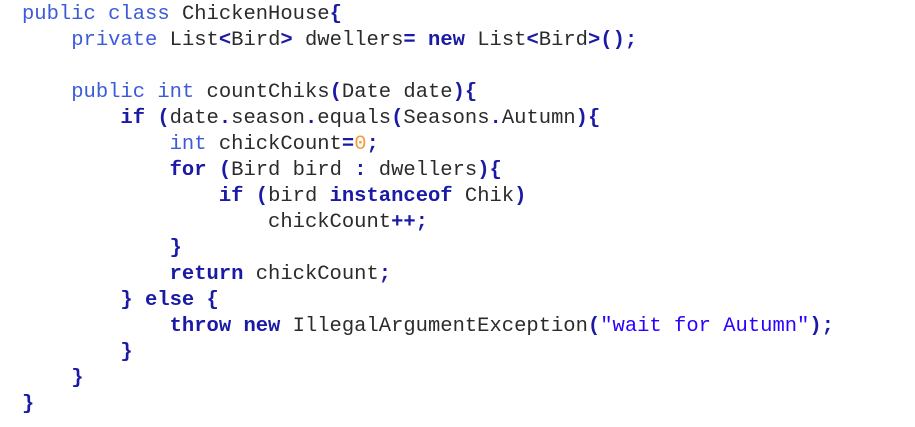  I want to click on code-token: ChickenHouse, so click(255, 14).